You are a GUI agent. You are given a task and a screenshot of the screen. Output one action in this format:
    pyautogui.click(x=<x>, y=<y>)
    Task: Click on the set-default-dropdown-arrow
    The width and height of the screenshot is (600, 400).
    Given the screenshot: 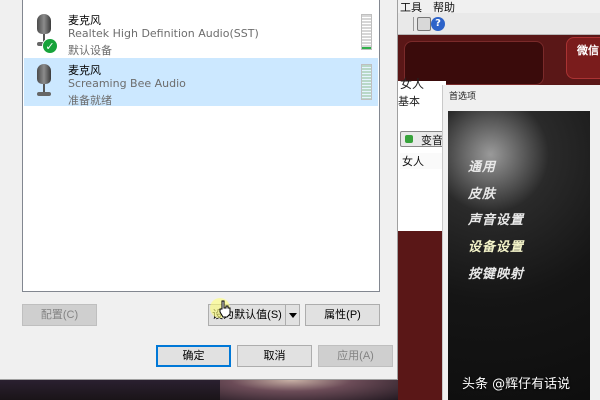 What is the action you would take?
    pyautogui.click(x=292, y=315)
    